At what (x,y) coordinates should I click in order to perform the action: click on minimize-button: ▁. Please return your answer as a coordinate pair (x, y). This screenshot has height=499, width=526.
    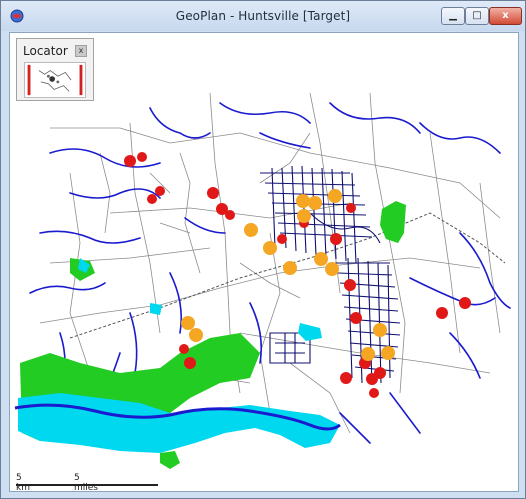
    Looking at the image, I should click on (453, 16).